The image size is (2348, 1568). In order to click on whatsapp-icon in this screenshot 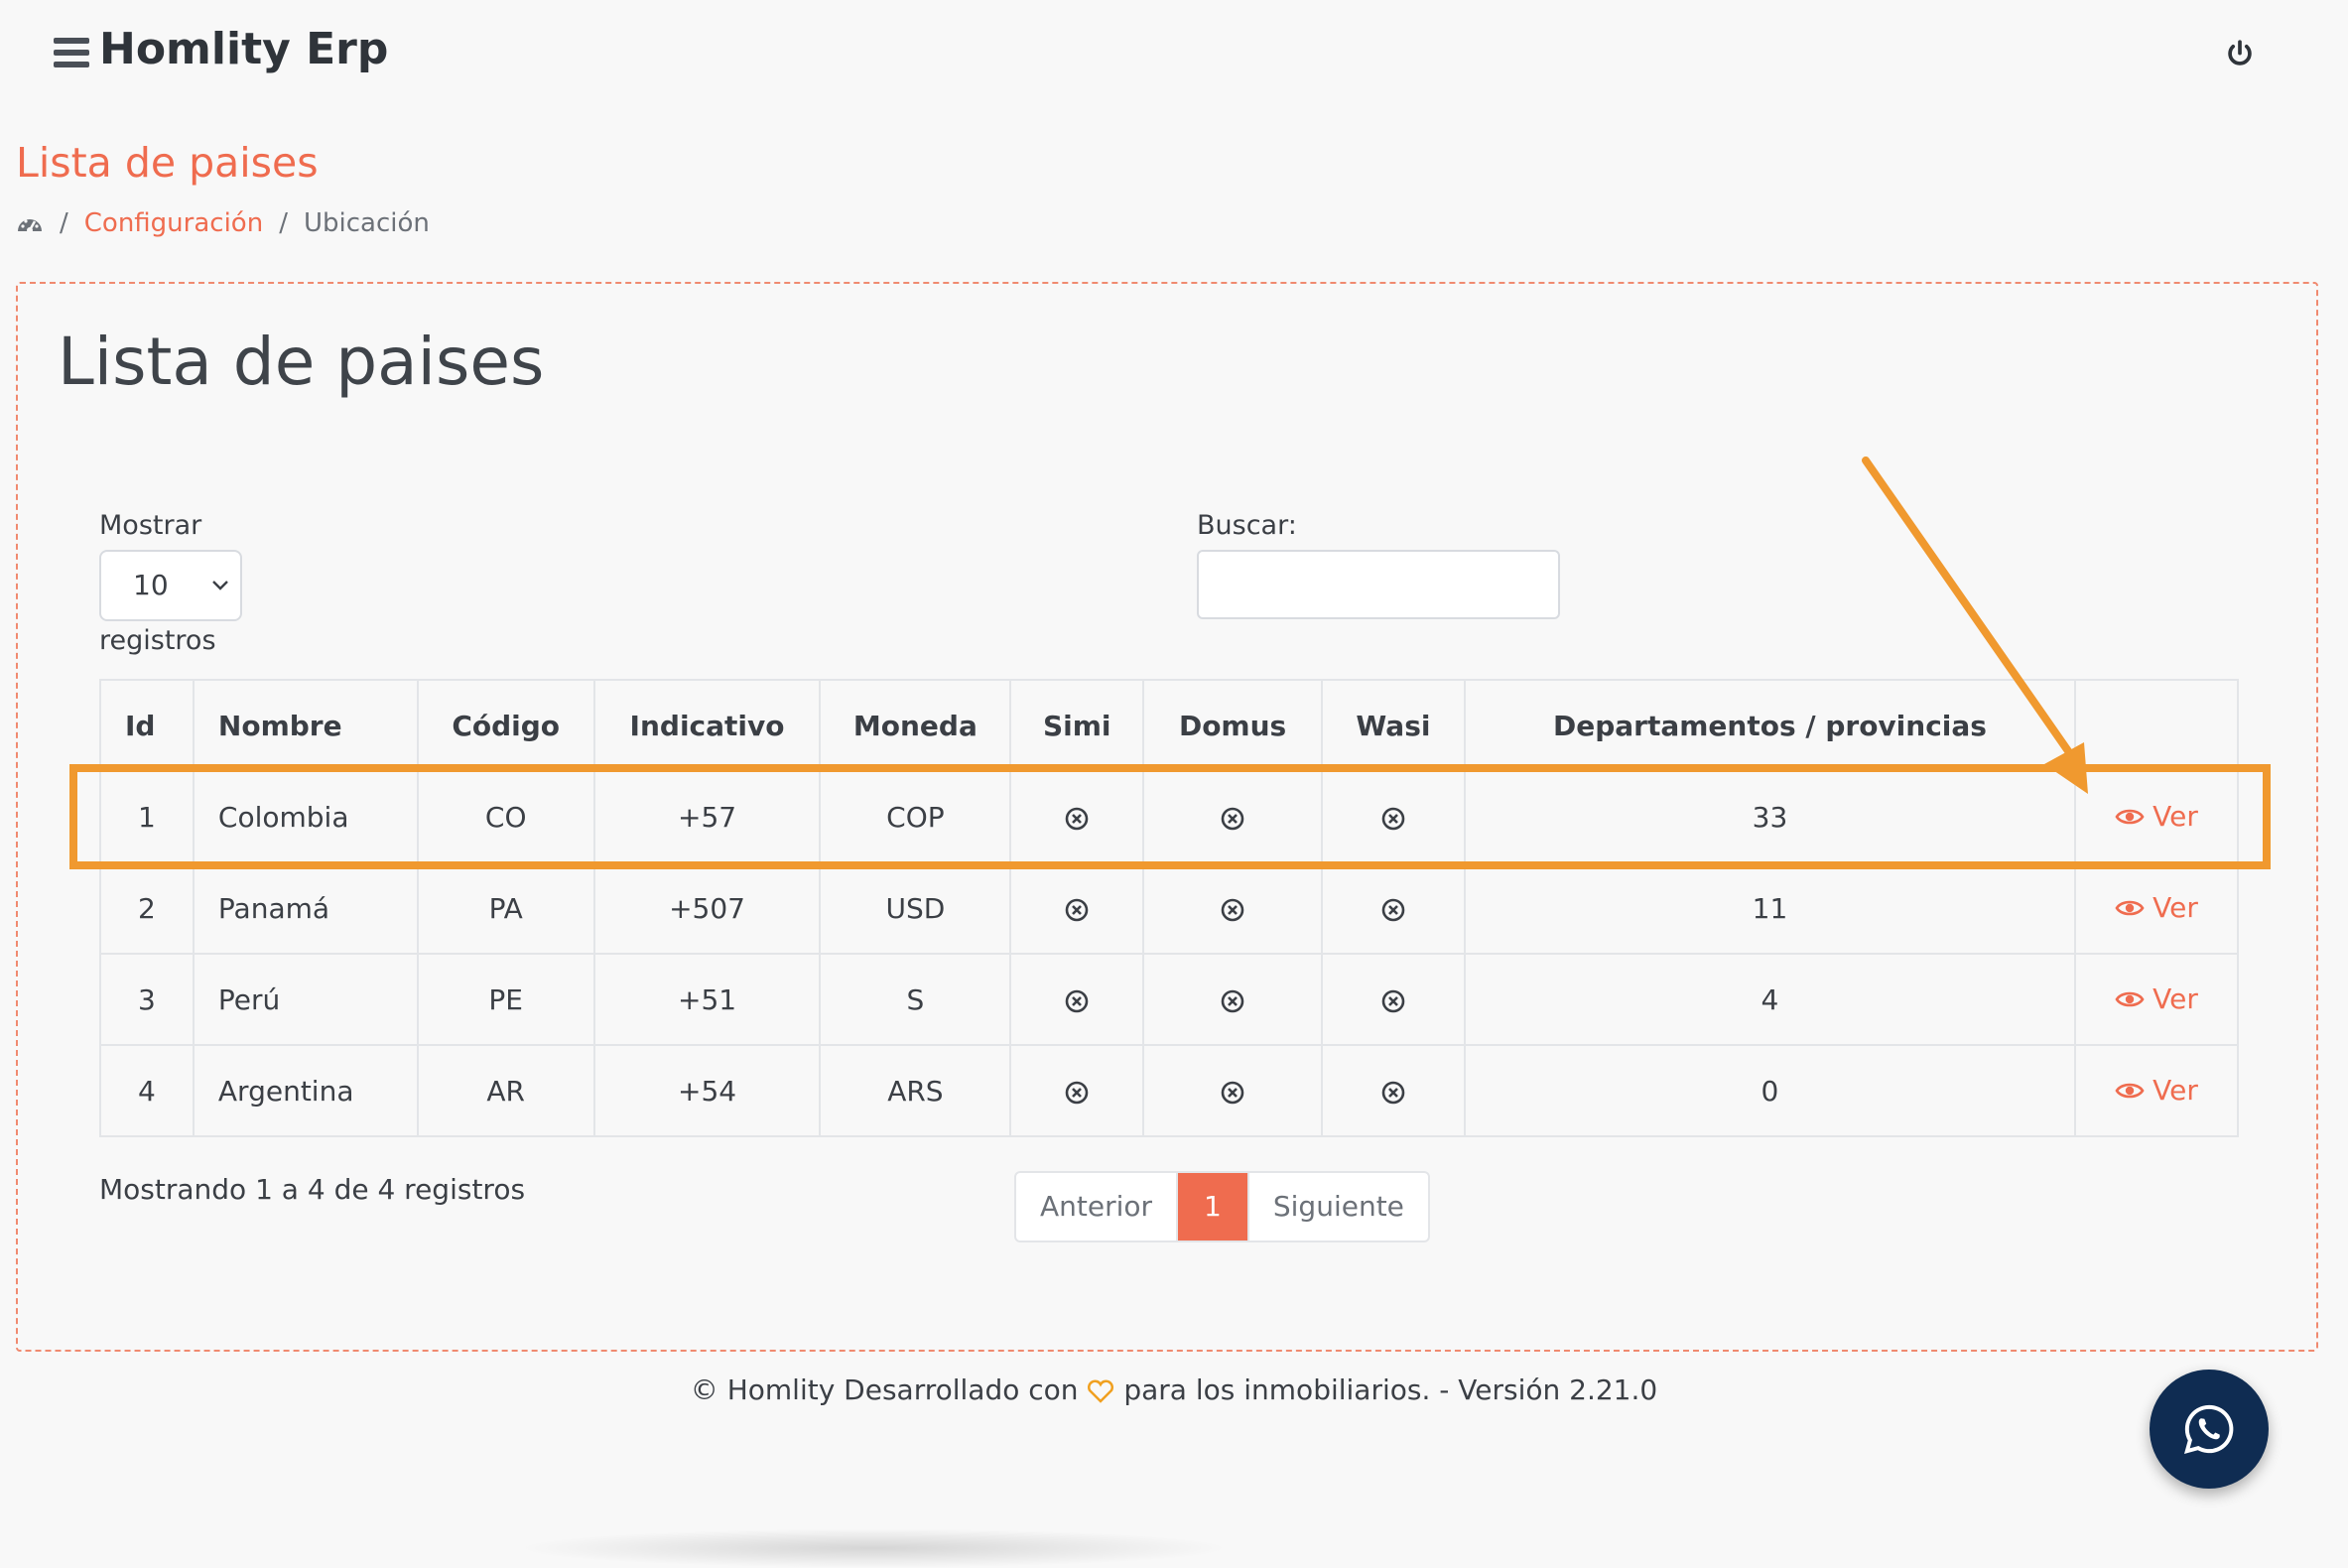, I will do `click(2208, 1429)`.